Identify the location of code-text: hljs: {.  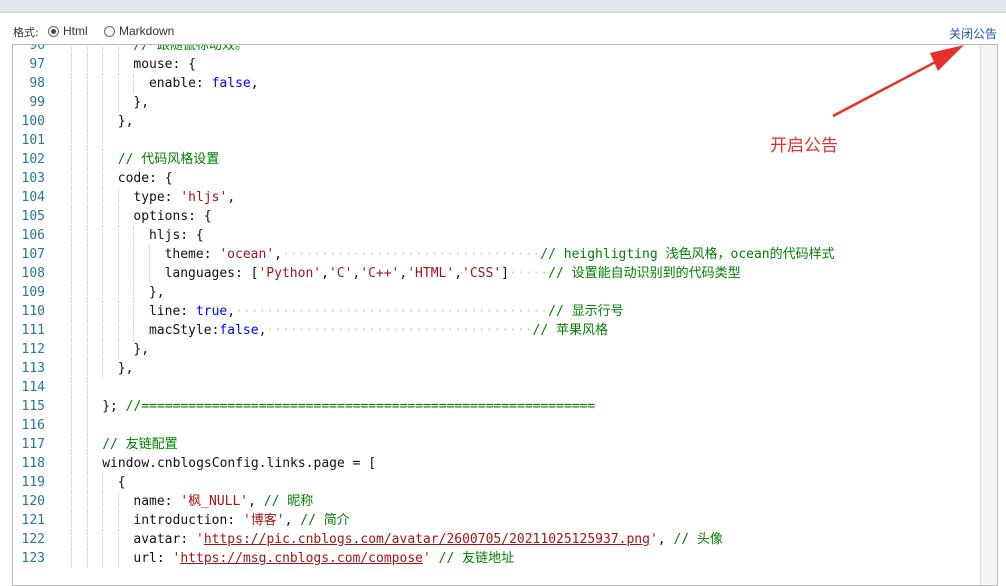
(137, 235).